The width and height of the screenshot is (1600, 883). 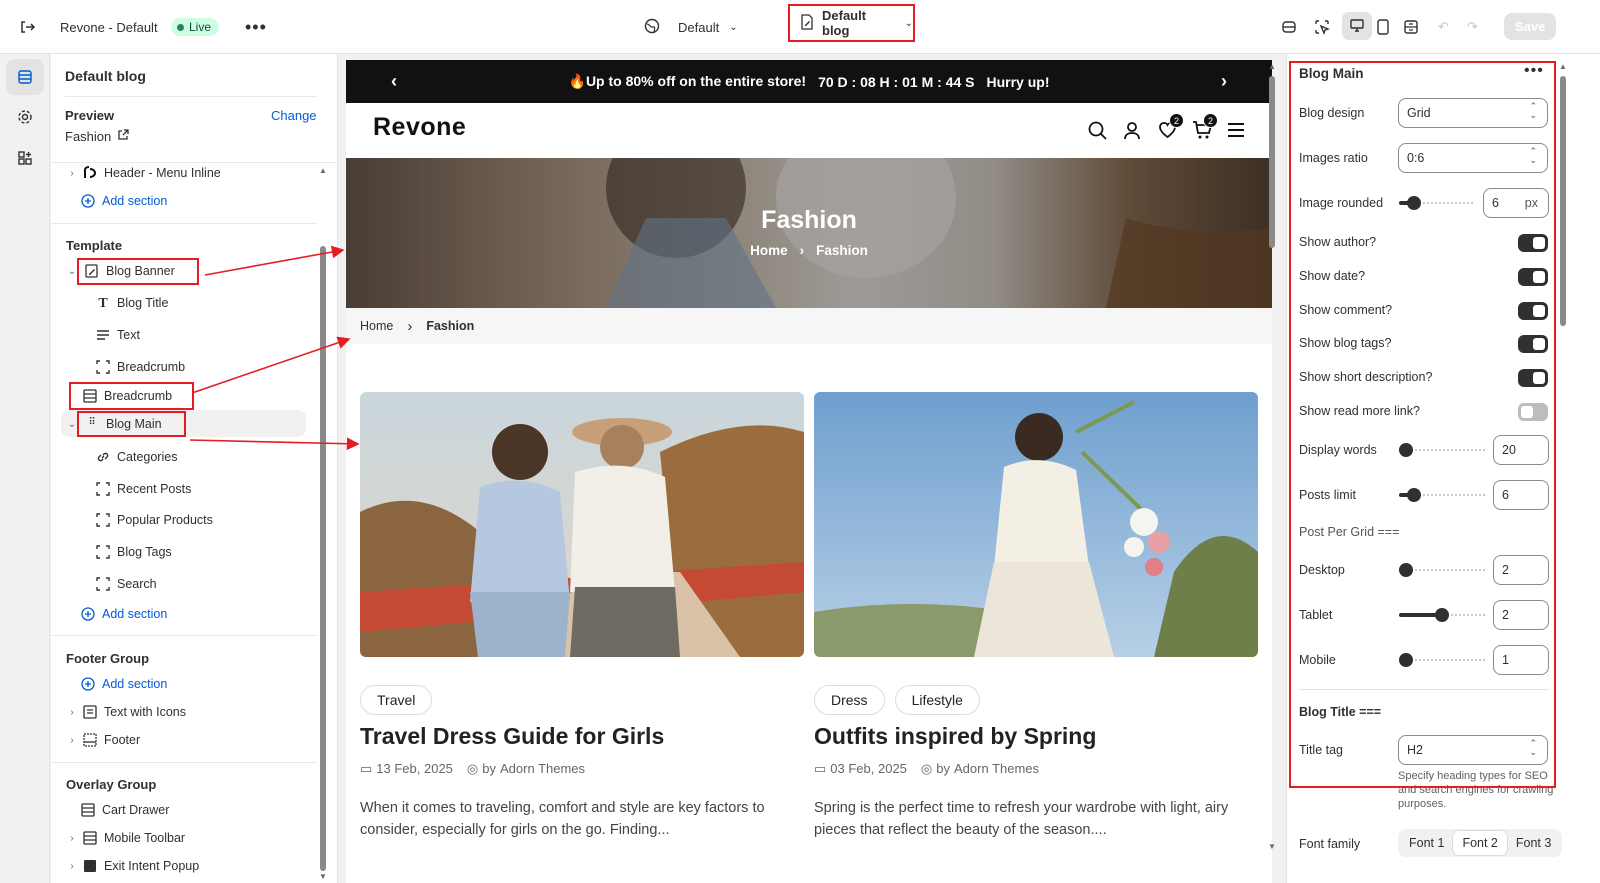 What do you see at coordinates (152, 866) in the screenshot?
I see `section-label: Exit Intent Popup` at bounding box center [152, 866].